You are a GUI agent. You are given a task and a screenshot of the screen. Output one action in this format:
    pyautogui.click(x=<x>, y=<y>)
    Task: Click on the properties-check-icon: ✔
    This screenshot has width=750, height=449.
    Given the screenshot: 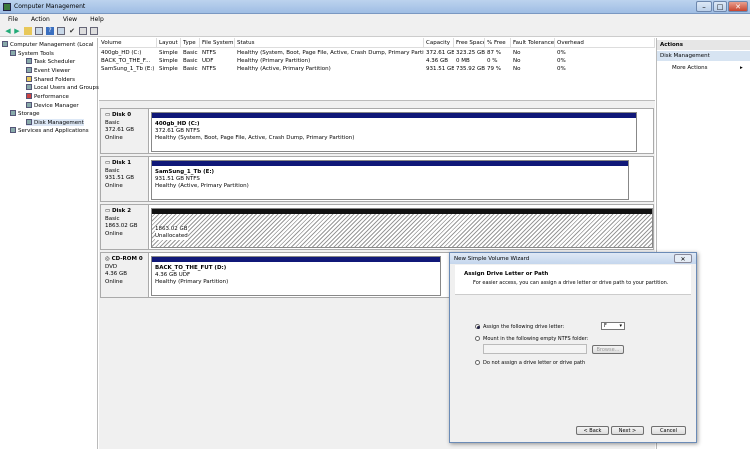 What is the action you would take?
    pyautogui.click(x=72, y=31)
    